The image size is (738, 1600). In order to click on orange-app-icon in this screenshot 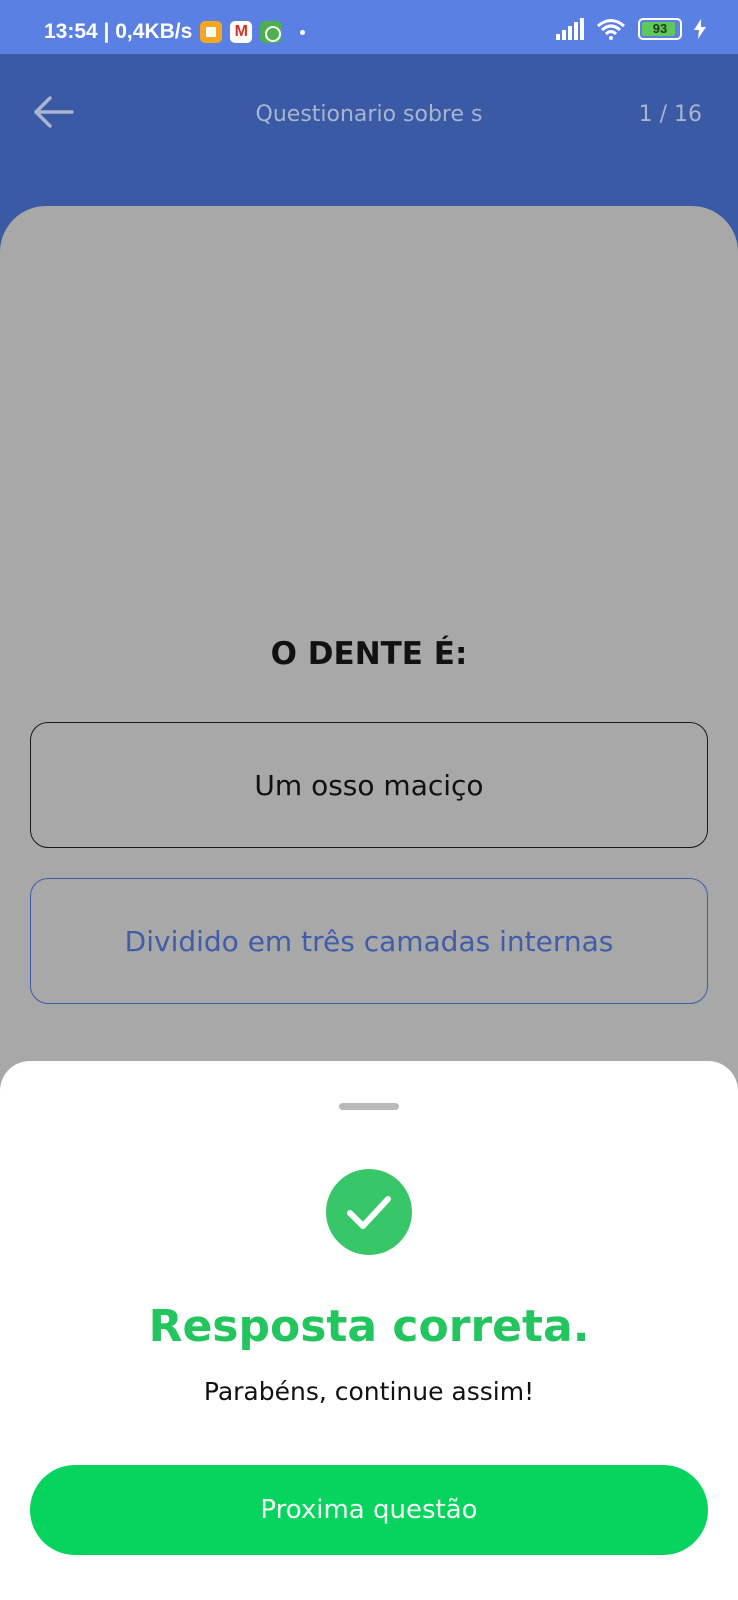, I will do `click(211, 32)`.